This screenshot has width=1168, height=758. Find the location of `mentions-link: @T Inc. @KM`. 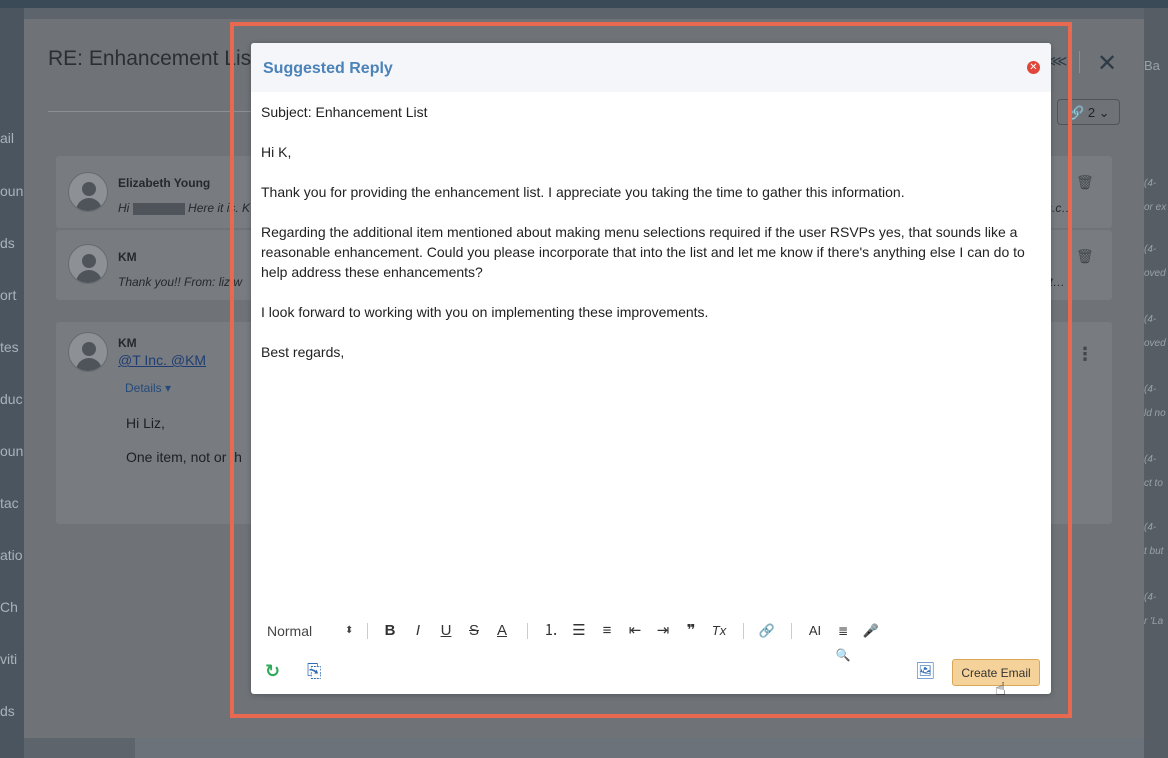

mentions-link: @T Inc. @KM is located at coordinates (162, 360).